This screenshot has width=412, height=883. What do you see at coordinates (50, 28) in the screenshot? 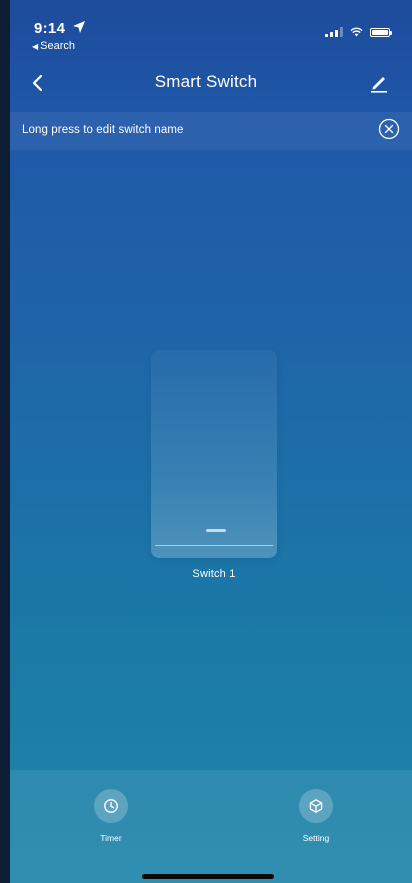
I see `status-time: 9:14` at bounding box center [50, 28].